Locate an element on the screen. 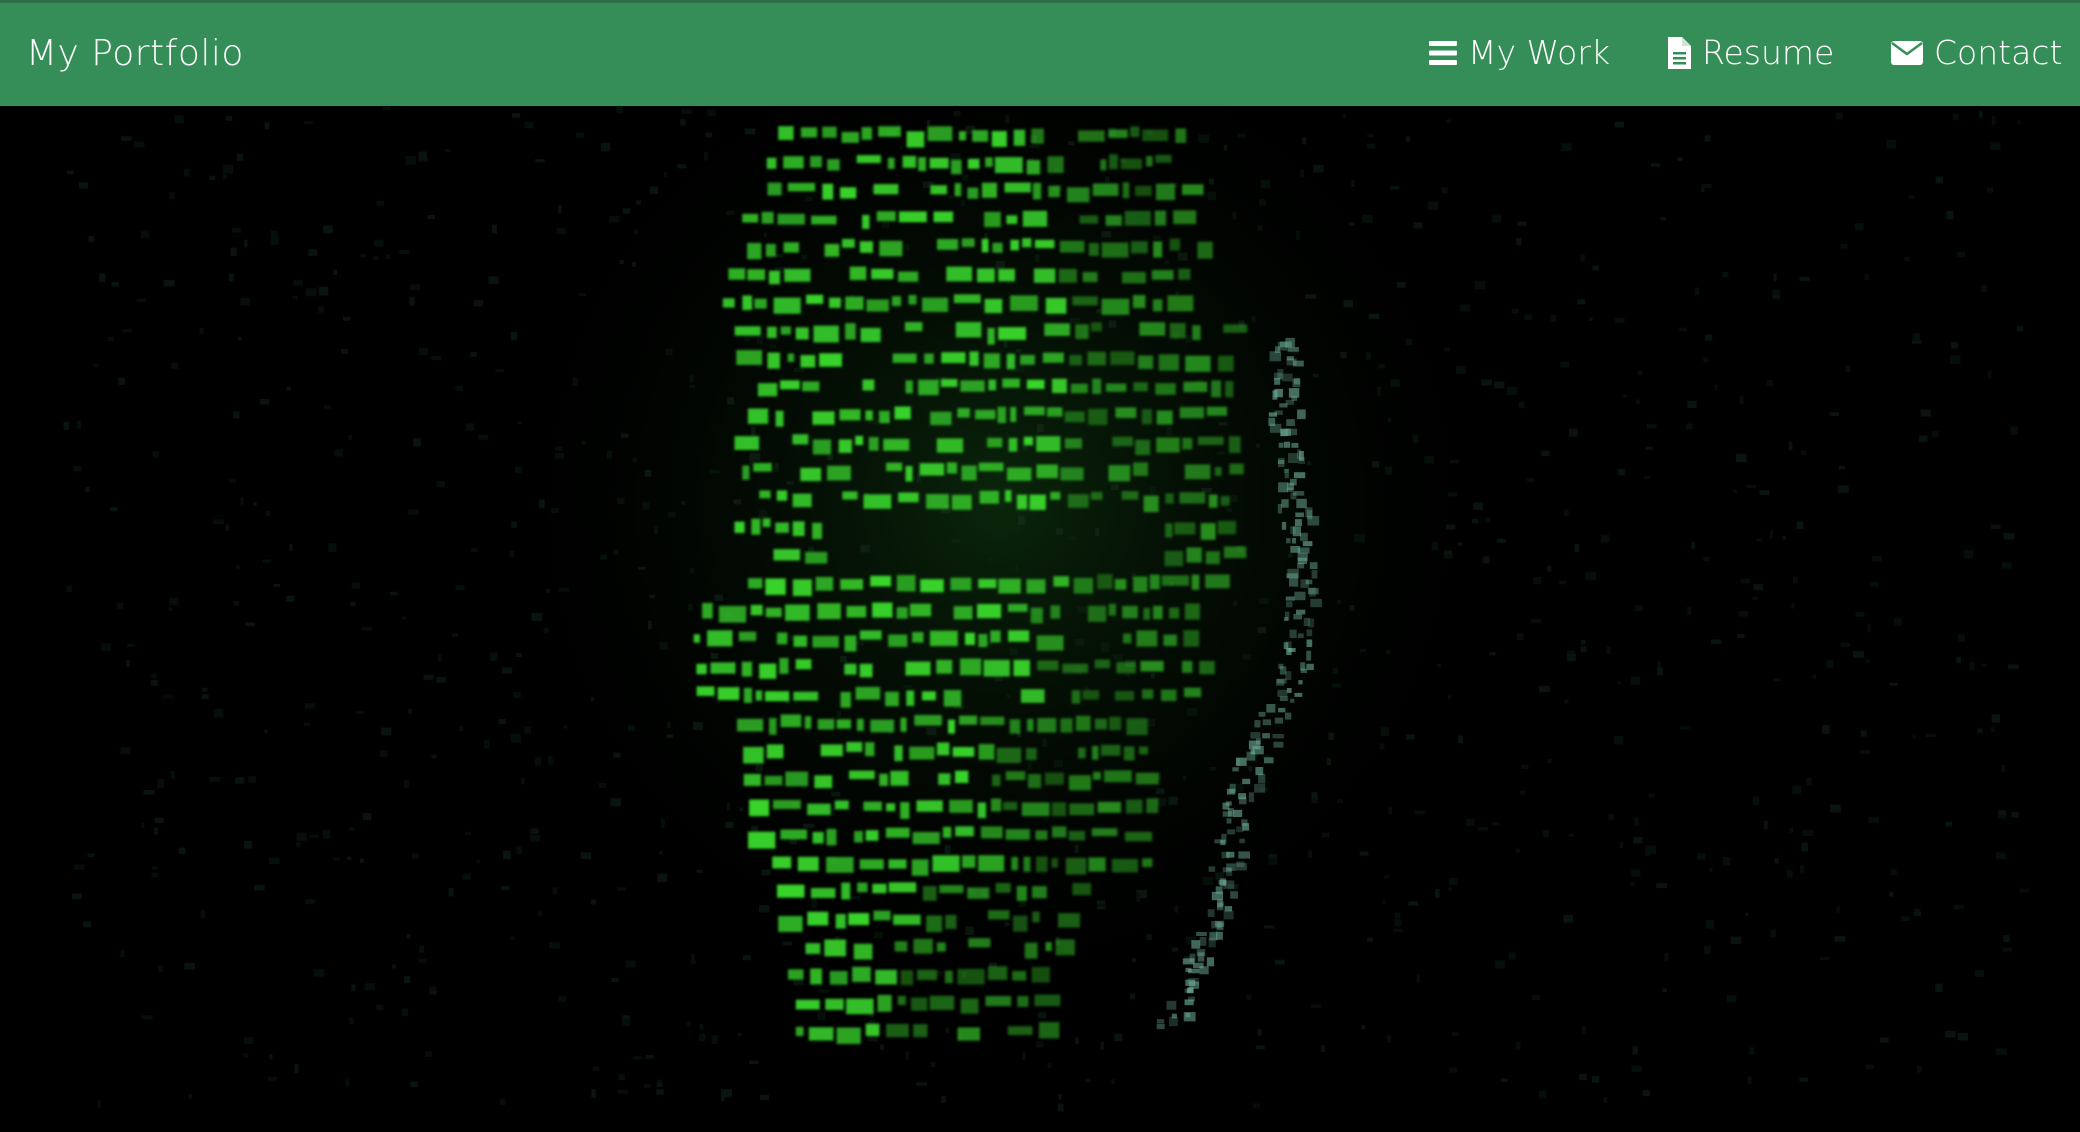 Image resolution: width=2080 pixels, height=1132 pixels. bars-icon is located at coordinates (1443, 53).